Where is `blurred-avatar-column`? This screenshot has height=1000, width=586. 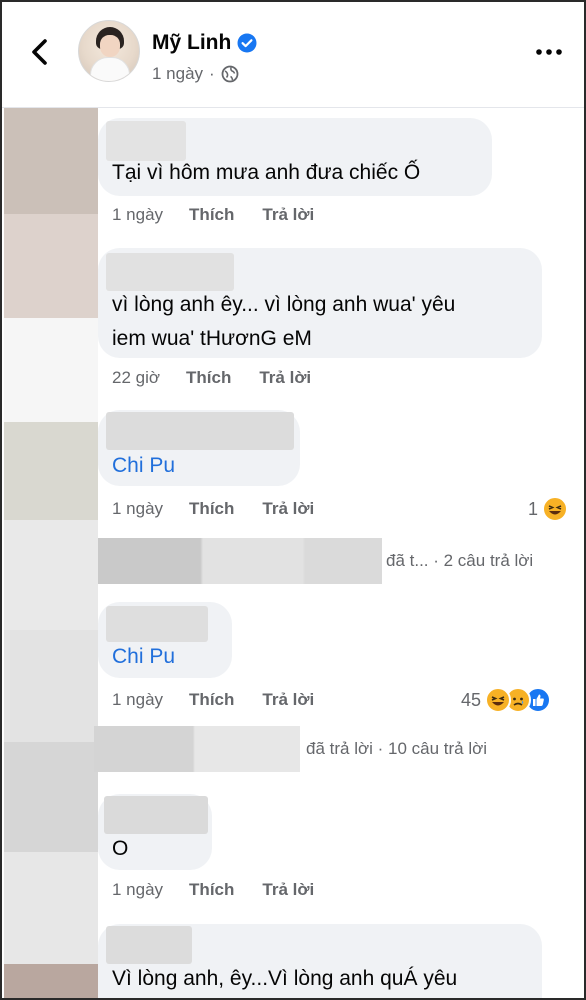
blurred-avatar-column is located at coordinates (51, 553).